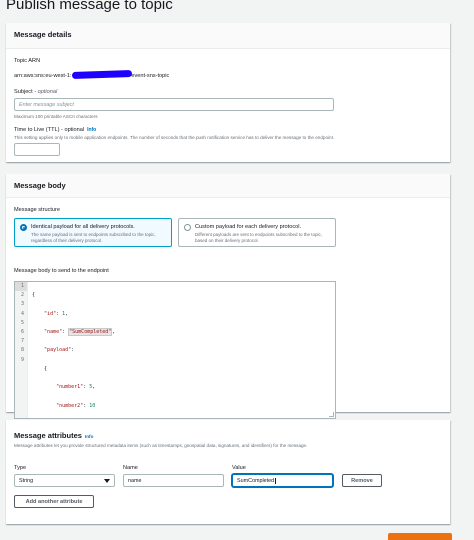  Describe the element at coordinates (130, 468) in the screenshot. I see `name-column-label: Name` at that location.